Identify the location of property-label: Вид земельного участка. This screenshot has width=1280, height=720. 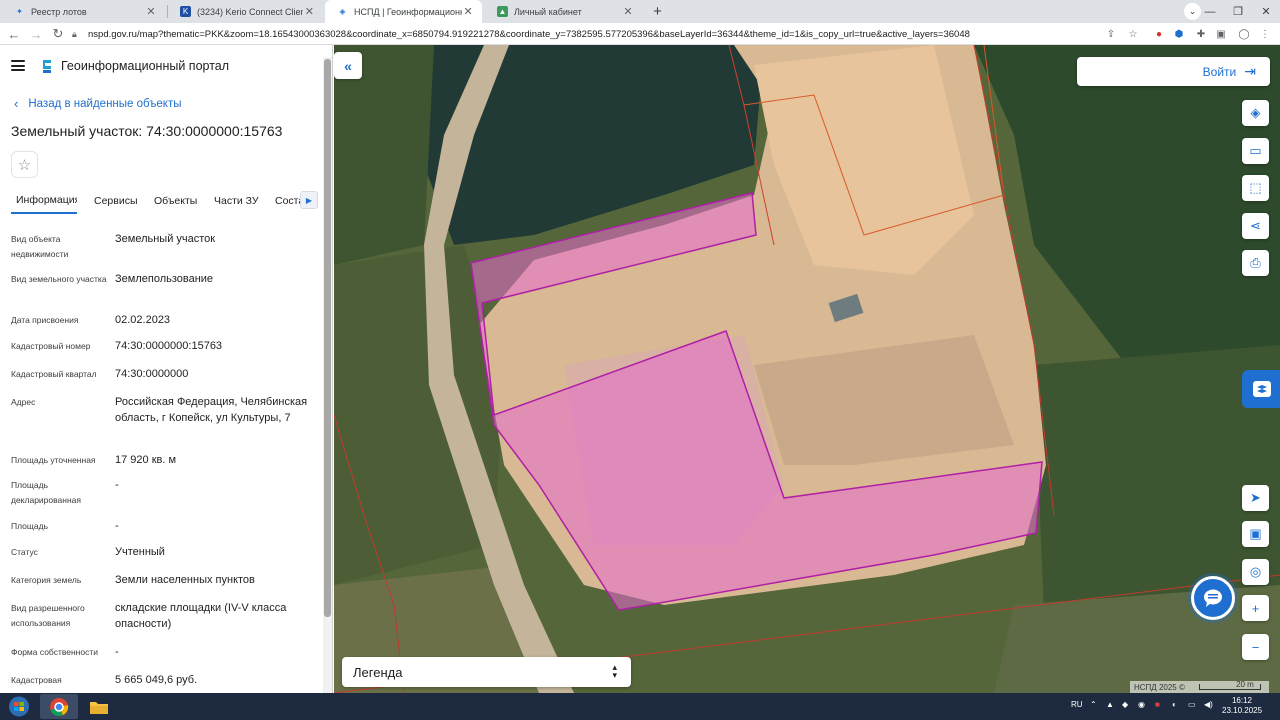
(59, 279).